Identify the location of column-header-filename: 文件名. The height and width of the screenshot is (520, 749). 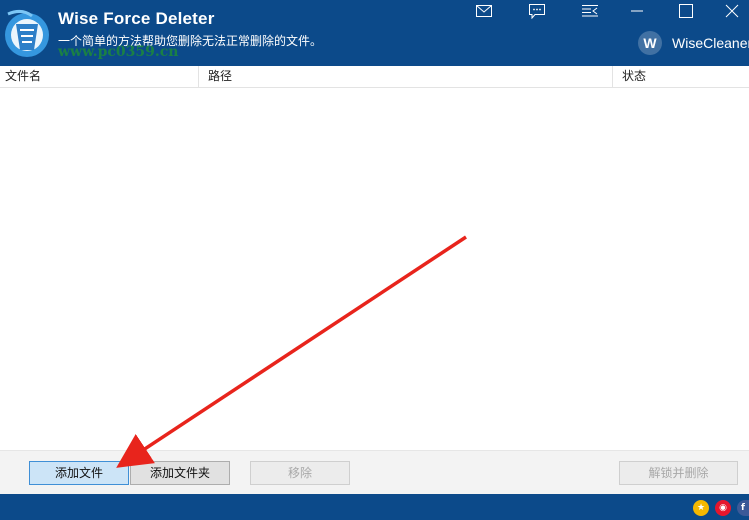
(99, 77).